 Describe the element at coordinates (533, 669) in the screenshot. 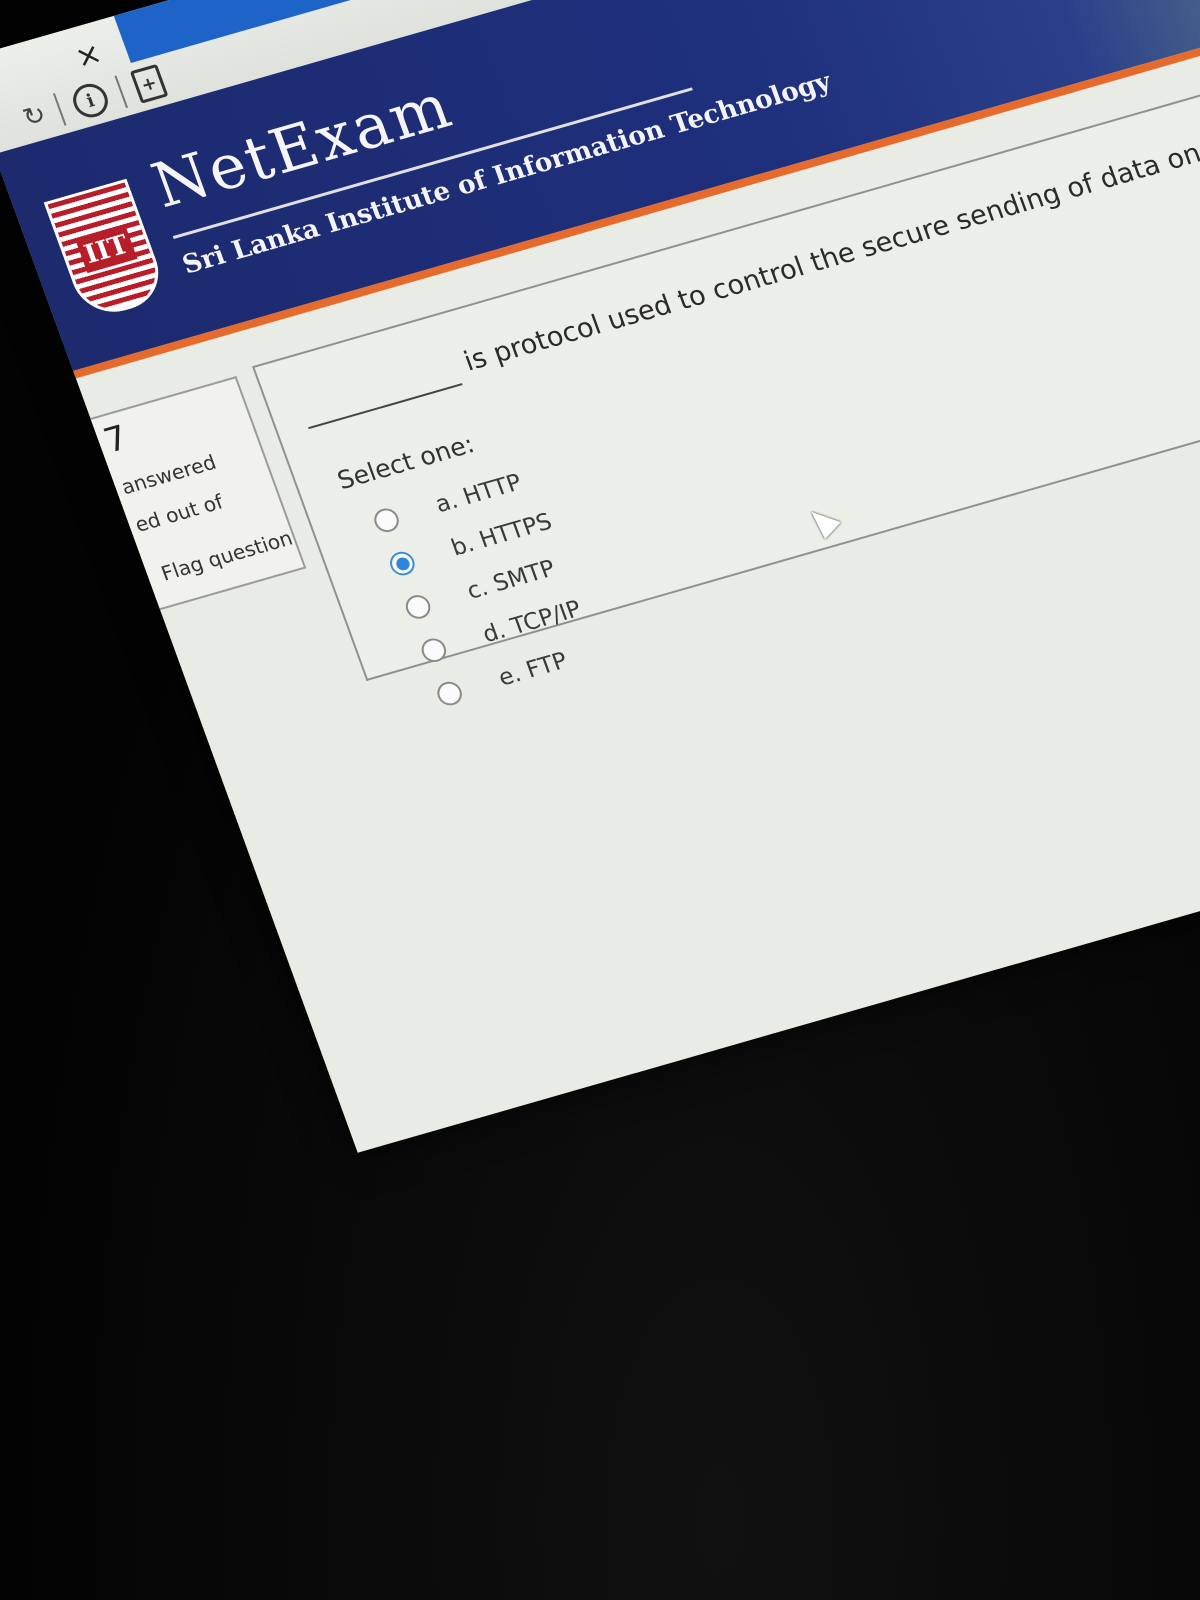

I see `option-label: e. FTP` at that location.